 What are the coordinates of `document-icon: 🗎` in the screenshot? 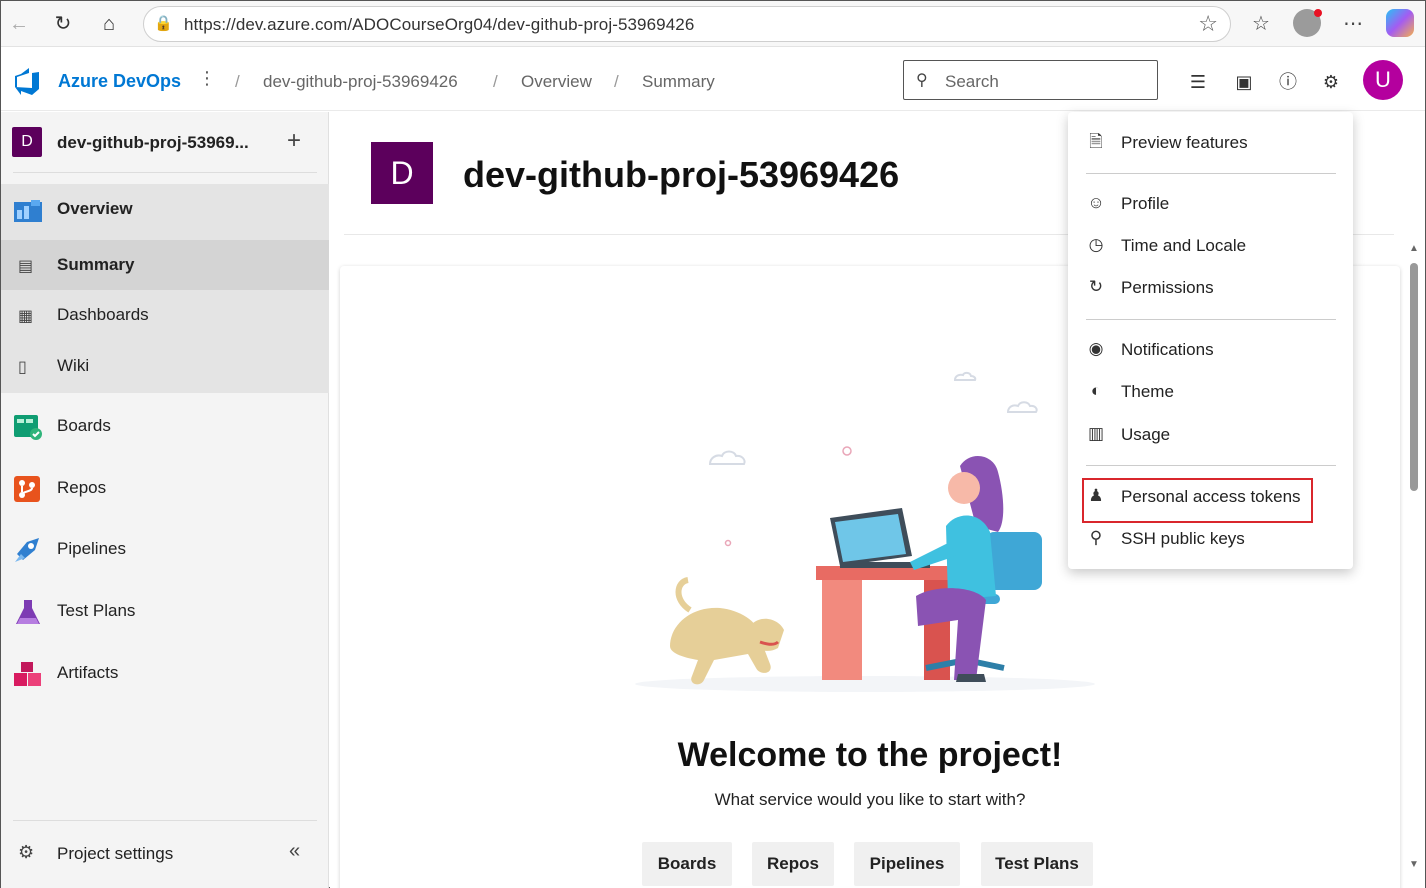 It's located at (1096, 141).